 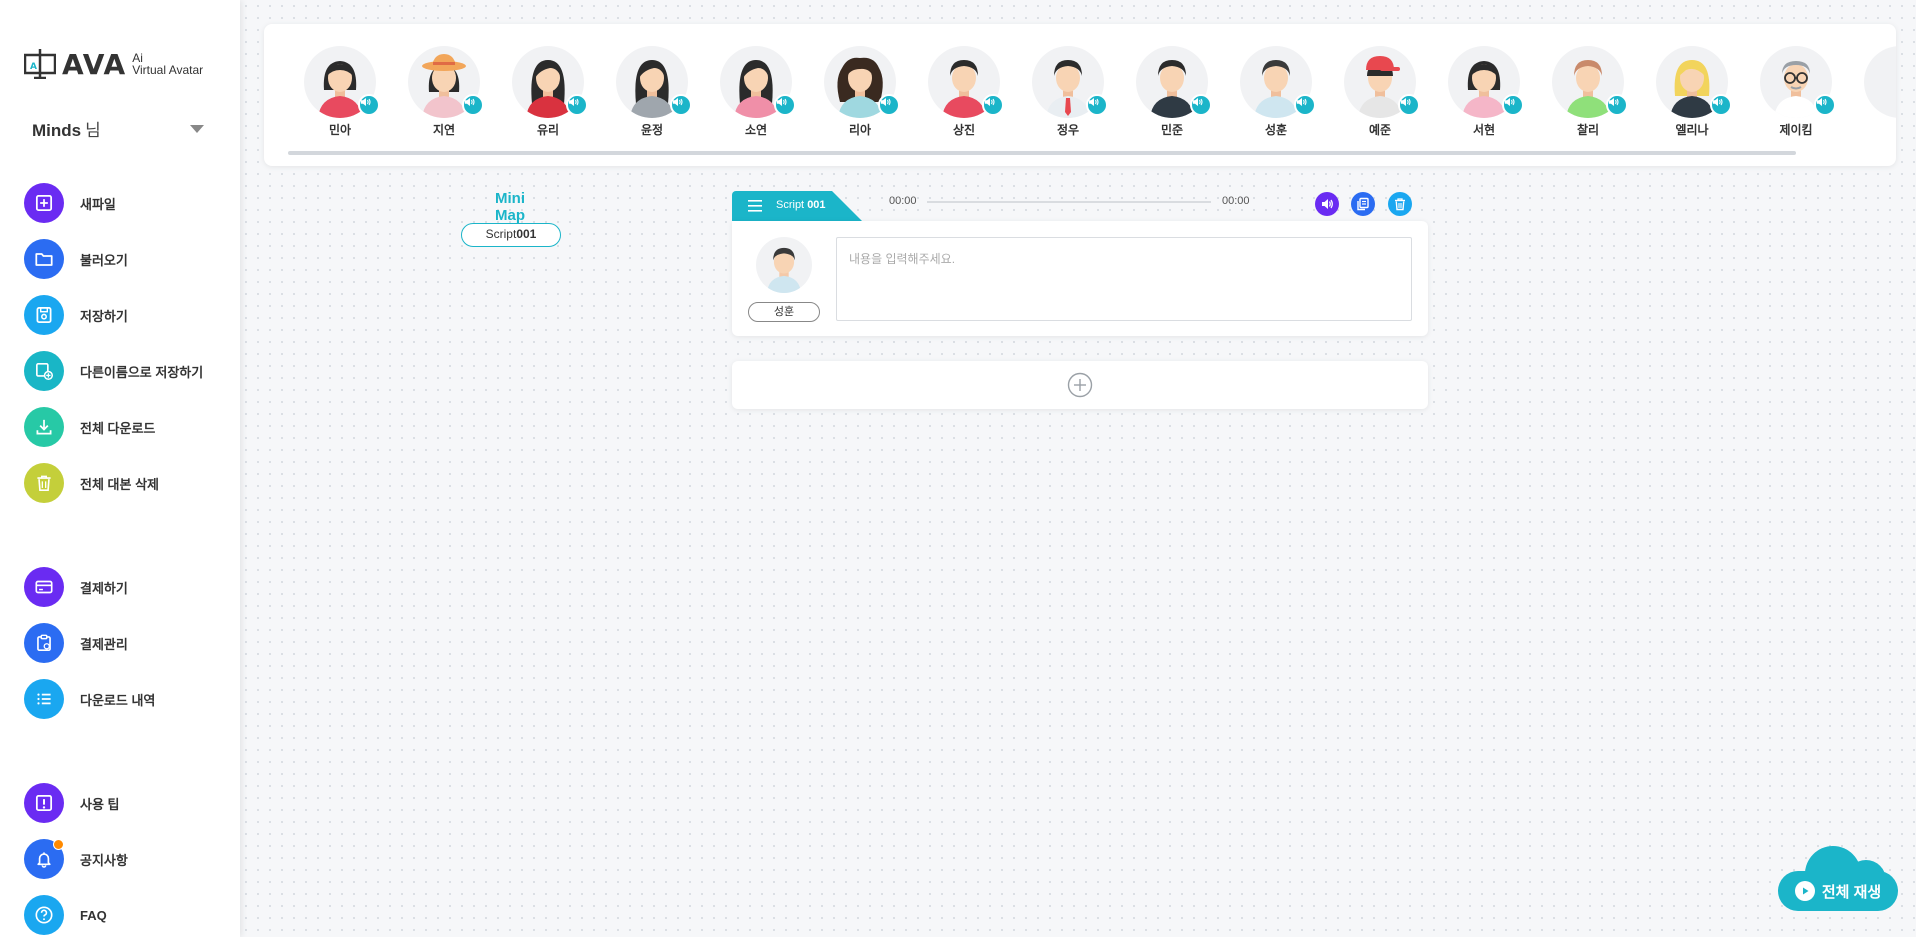 I want to click on avatar-item: 제이킴, so click(x=1798, y=92).